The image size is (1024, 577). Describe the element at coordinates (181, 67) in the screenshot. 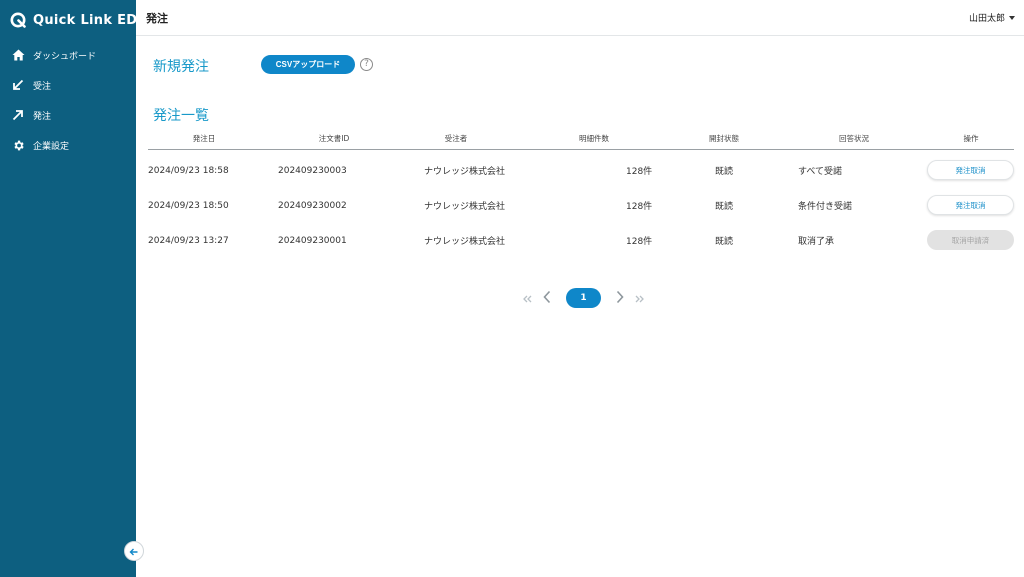

I see `new-order-title: 新規発注` at that location.